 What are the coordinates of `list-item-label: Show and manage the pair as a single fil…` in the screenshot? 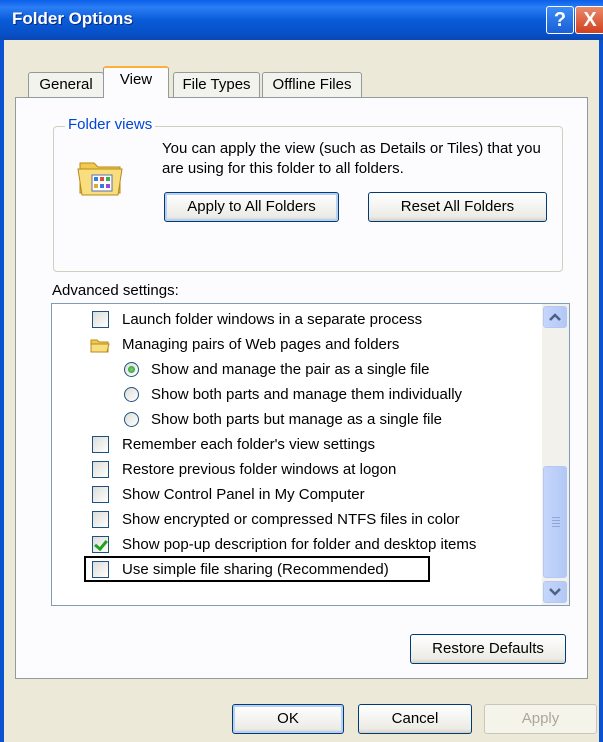 It's located at (290, 369).